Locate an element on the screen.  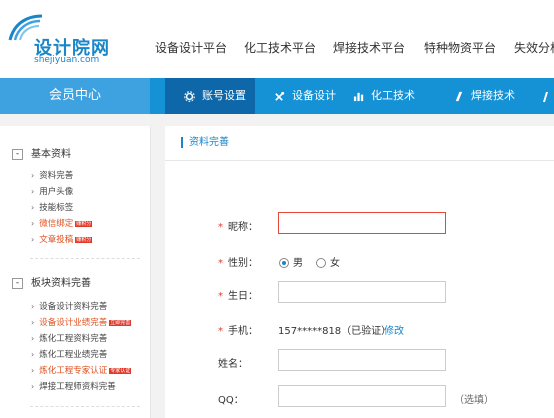
tab-account-settings: 账号设置 is located at coordinates (210, 96).